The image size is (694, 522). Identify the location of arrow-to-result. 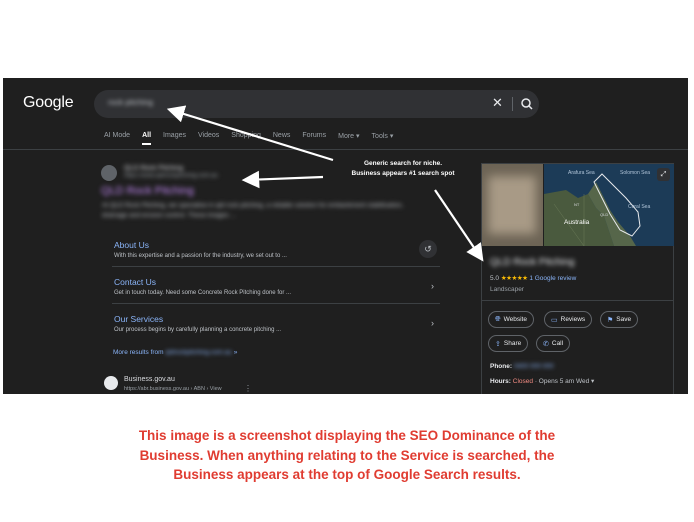
(282, 179).